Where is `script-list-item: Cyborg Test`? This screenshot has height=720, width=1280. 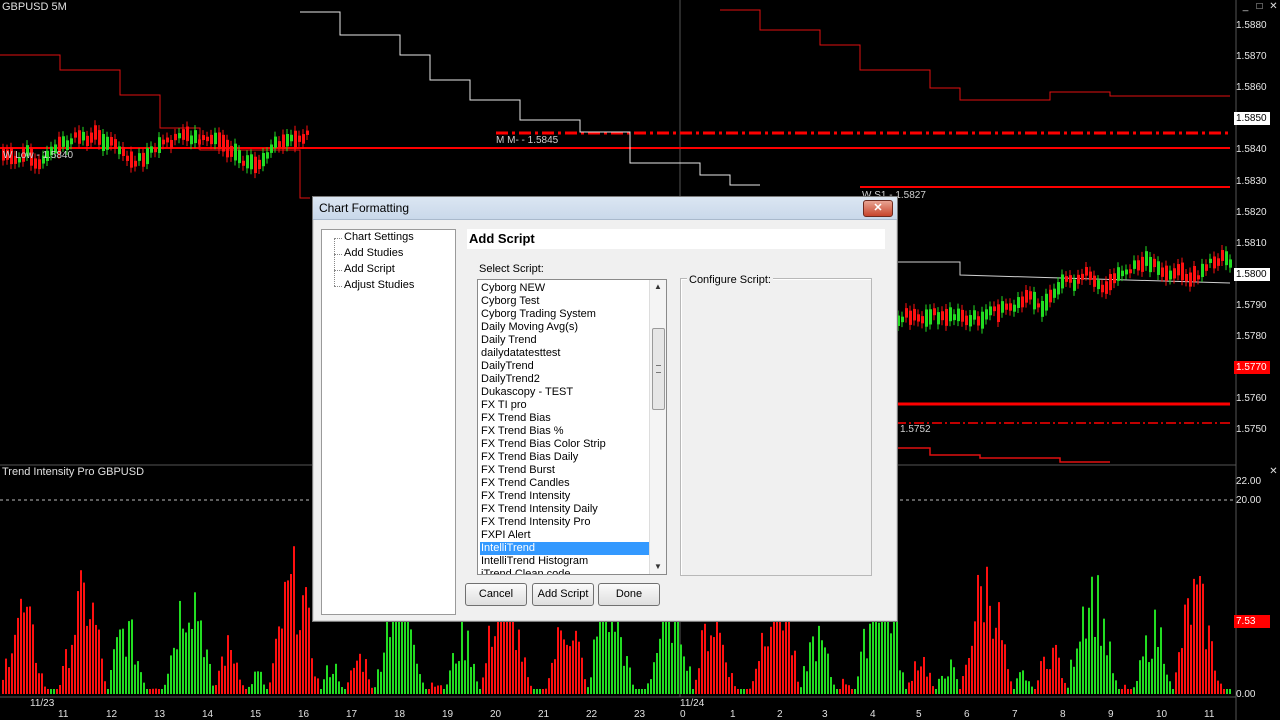 script-list-item: Cyborg Test is located at coordinates (564, 301).